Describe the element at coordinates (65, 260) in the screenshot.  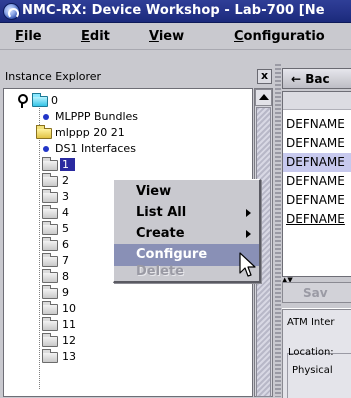
I see `tree-node-label: 7` at that location.